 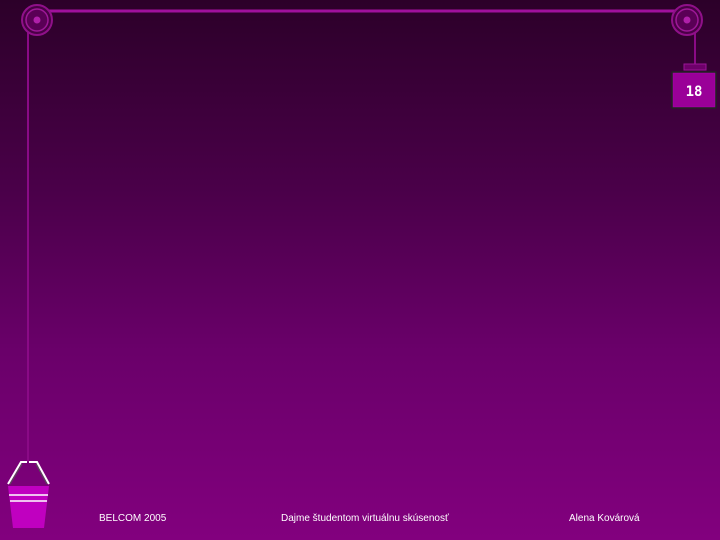 What do you see at coordinates (28, 507) in the screenshot?
I see `bucket-icon` at bounding box center [28, 507].